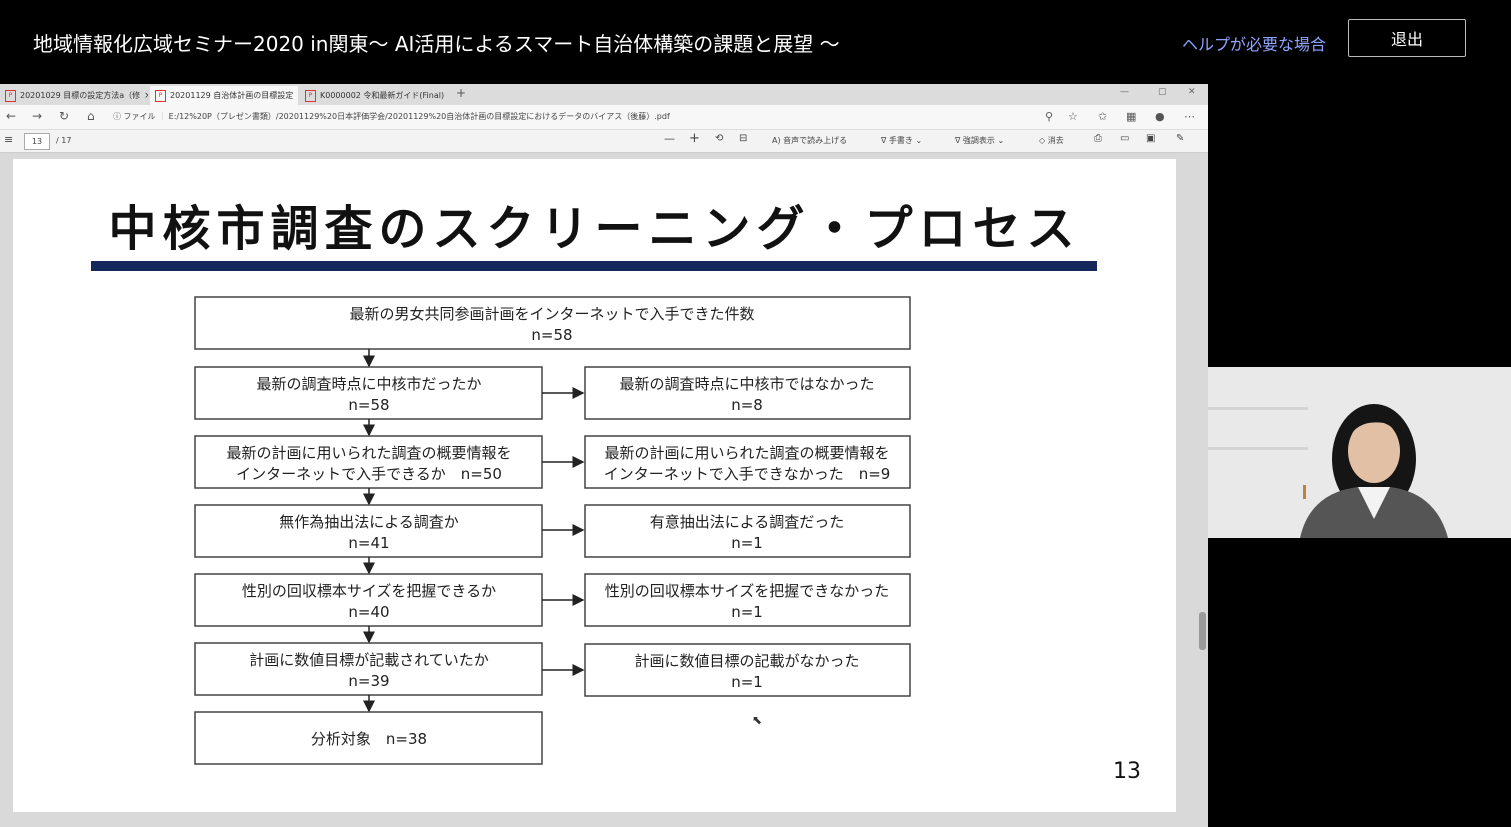 This screenshot has width=1511, height=827. I want to click on browser-tab-2: P 20201129 自治体計画の目標設定 ×, so click(224, 95).